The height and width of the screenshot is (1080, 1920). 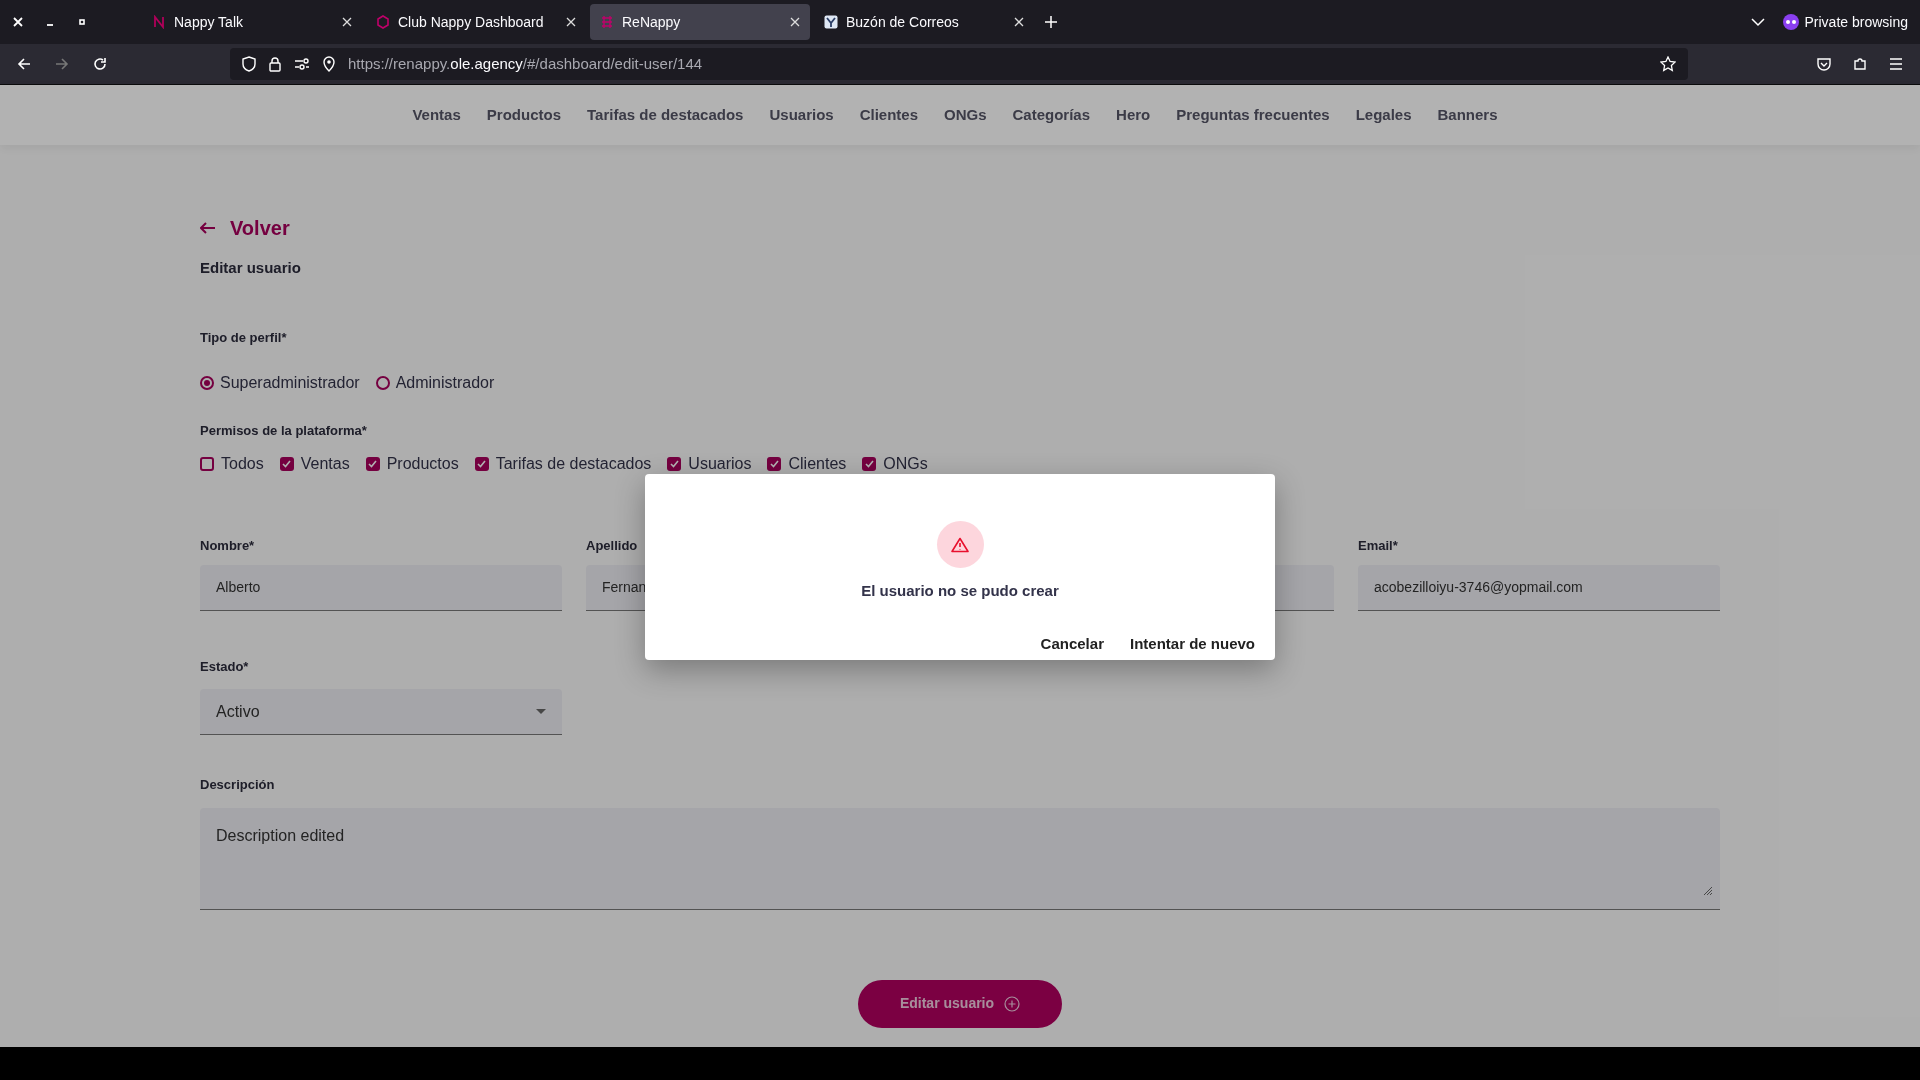 What do you see at coordinates (612, 544) in the screenshot?
I see `field-label: Apellido` at bounding box center [612, 544].